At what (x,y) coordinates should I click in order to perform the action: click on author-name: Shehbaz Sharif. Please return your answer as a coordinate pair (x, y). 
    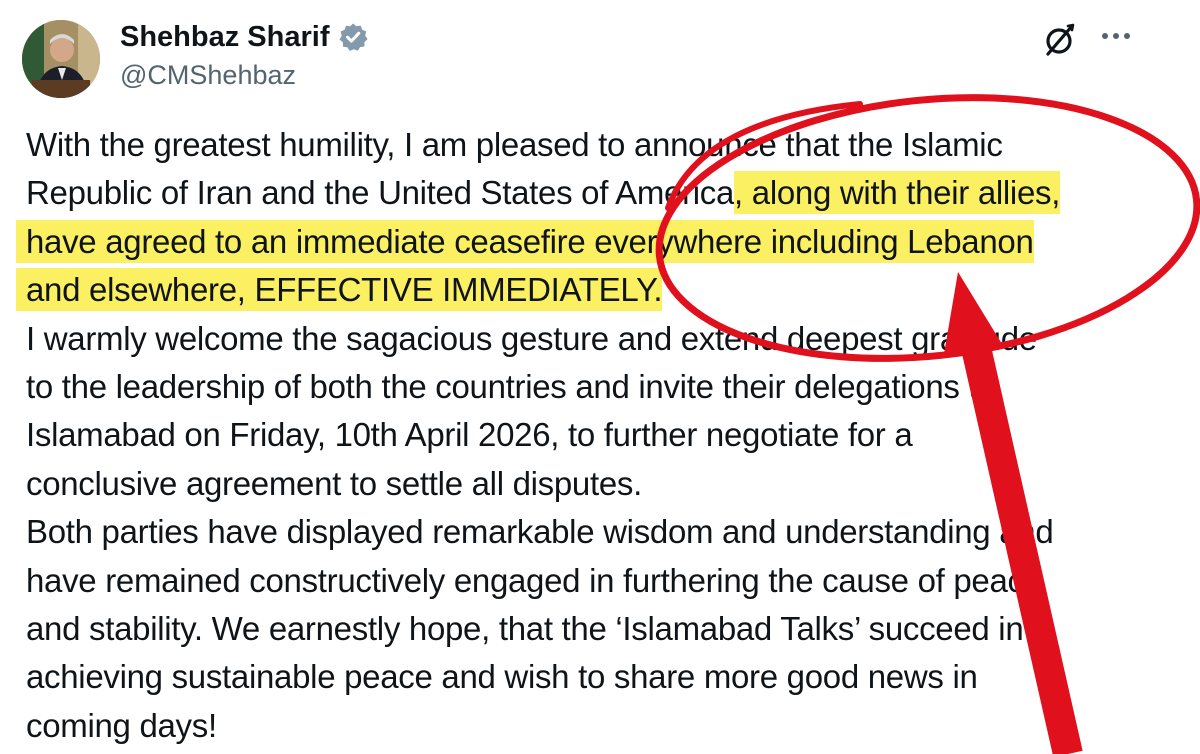
    Looking at the image, I should click on (225, 37).